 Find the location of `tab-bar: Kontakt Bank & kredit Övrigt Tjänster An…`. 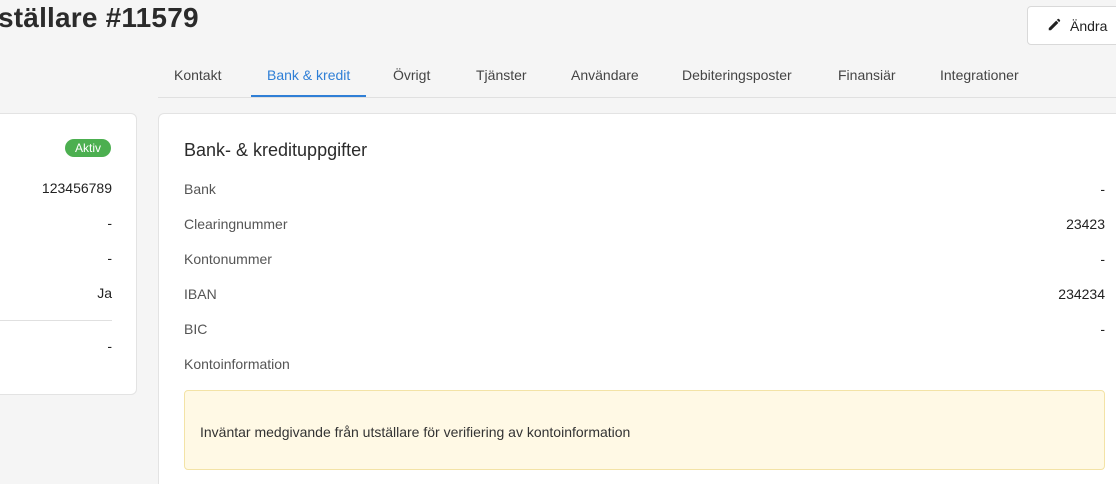

tab-bar: Kontakt Bank & kredit Övrigt Tjänster An… is located at coordinates (637, 76).